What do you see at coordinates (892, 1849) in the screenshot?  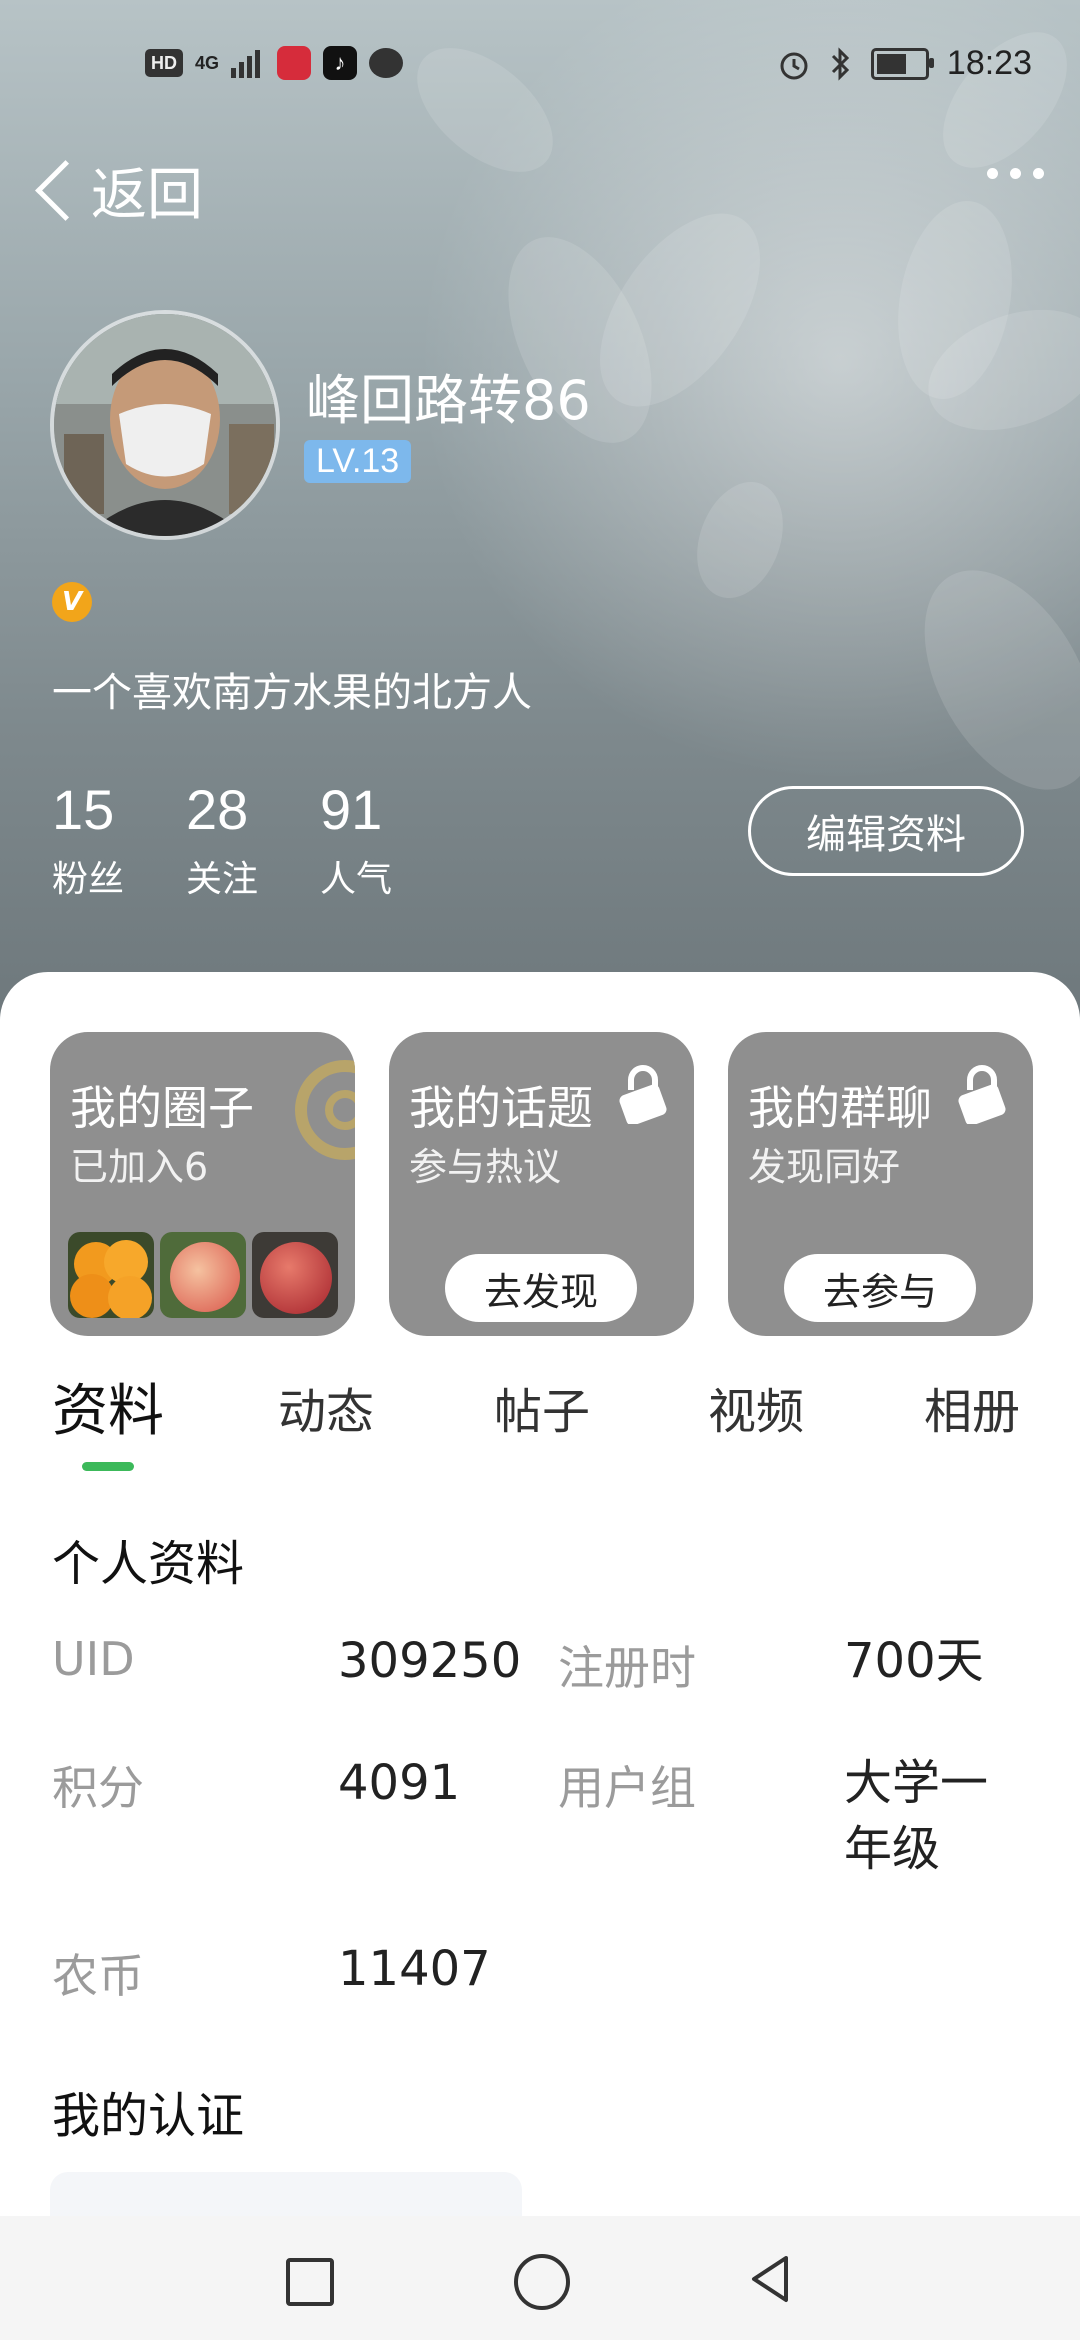 I see `user-group-value-line2: 年级` at bounding box center [892, 1849].